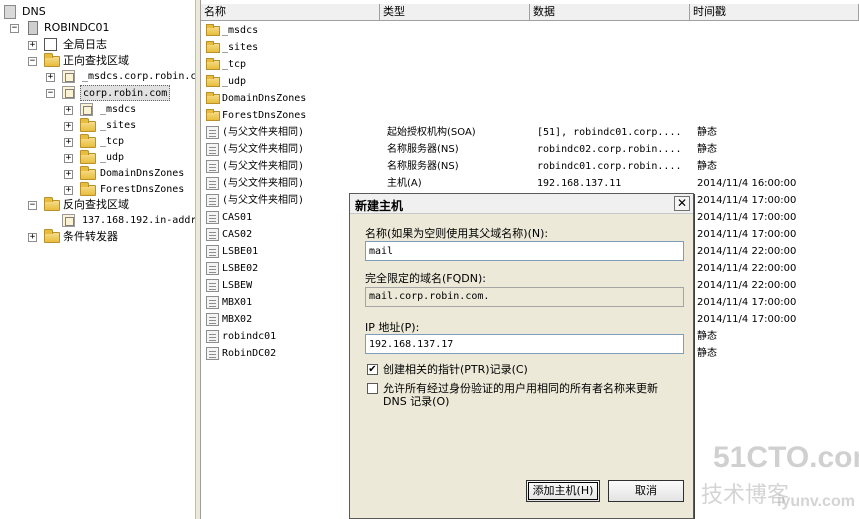 The width and height of the screenshot is (859, 519). What do you see at coordinates (455, 369) in the screenshot?
I see `ptr-label: 创建相关的指针(PTR)记录(C)` at bounding box center [455, 369].